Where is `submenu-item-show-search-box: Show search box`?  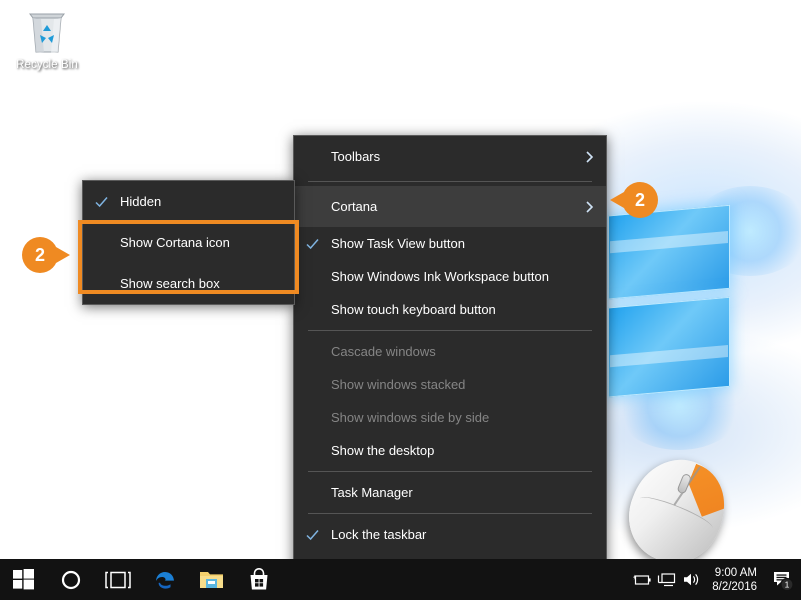 submenu-item-show-search-box: Show search box is located at coordinates (188, 283).